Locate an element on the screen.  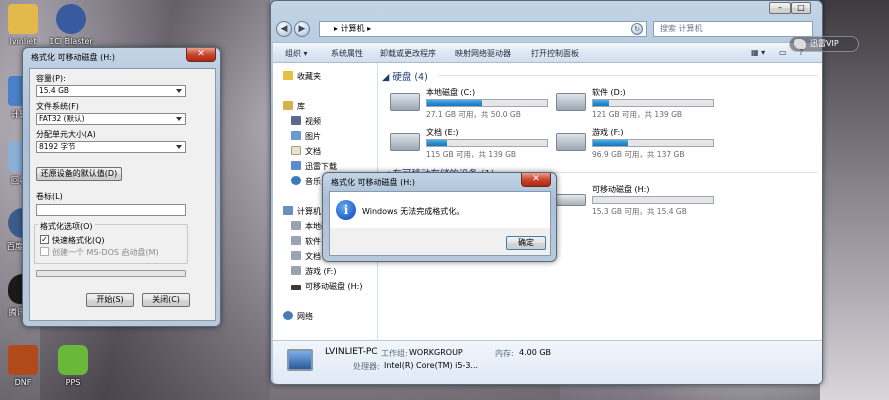
nav-videos: 视频 is located at coordinates (306, 121).